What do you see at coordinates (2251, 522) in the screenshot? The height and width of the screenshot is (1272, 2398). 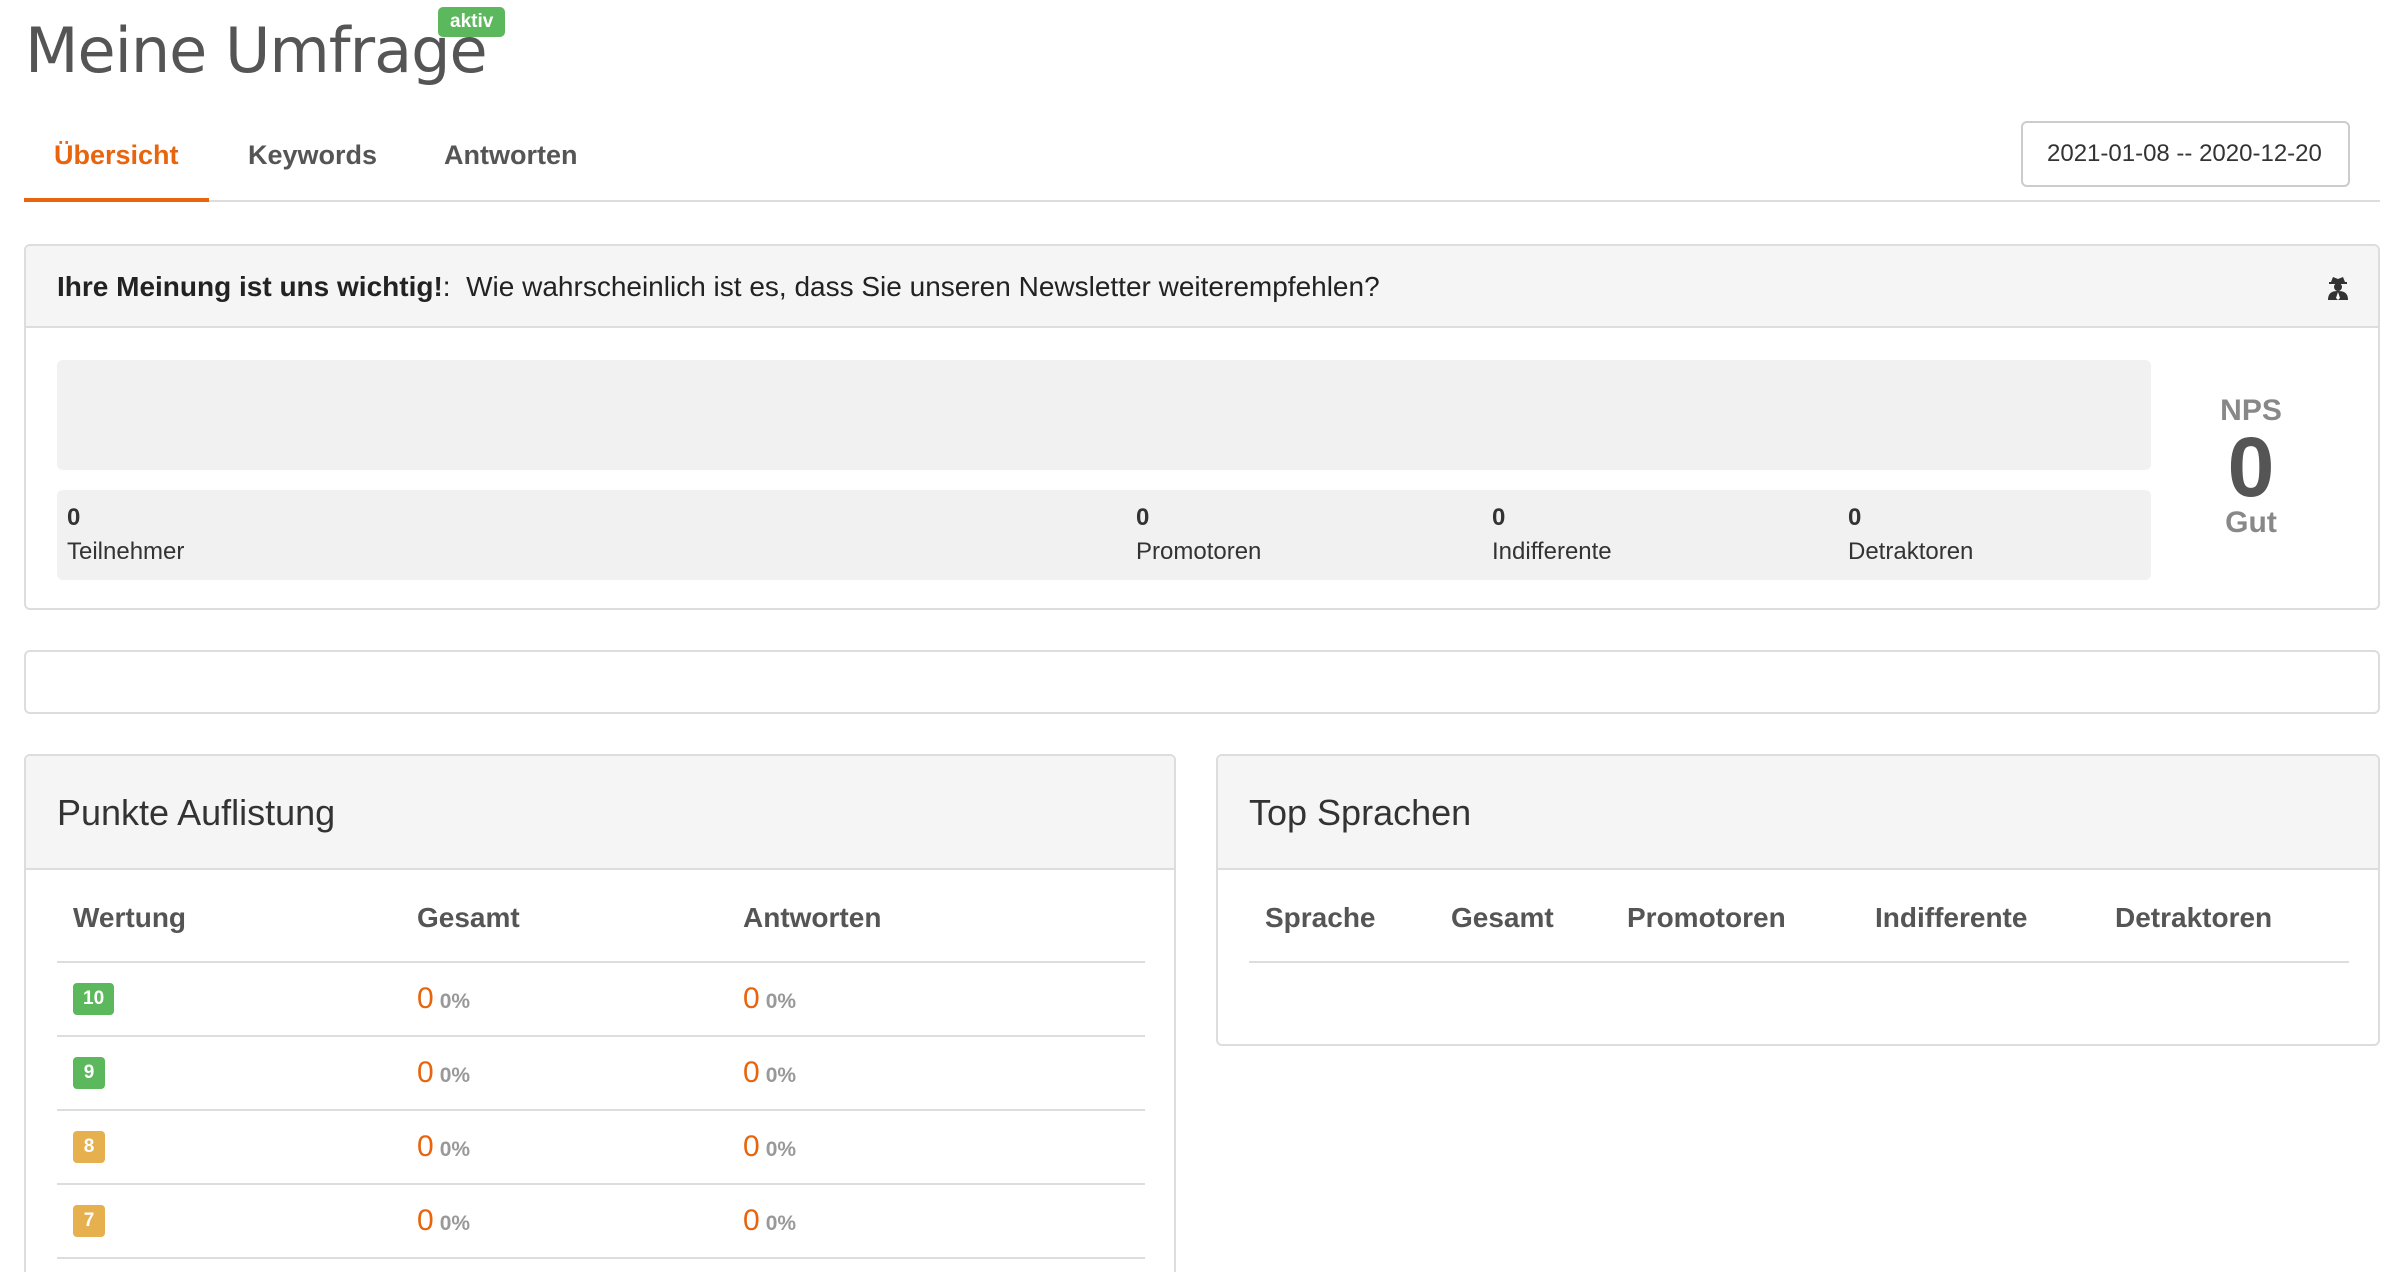 I see `nps-rating: Gut` at bounding box center [2251, 522].